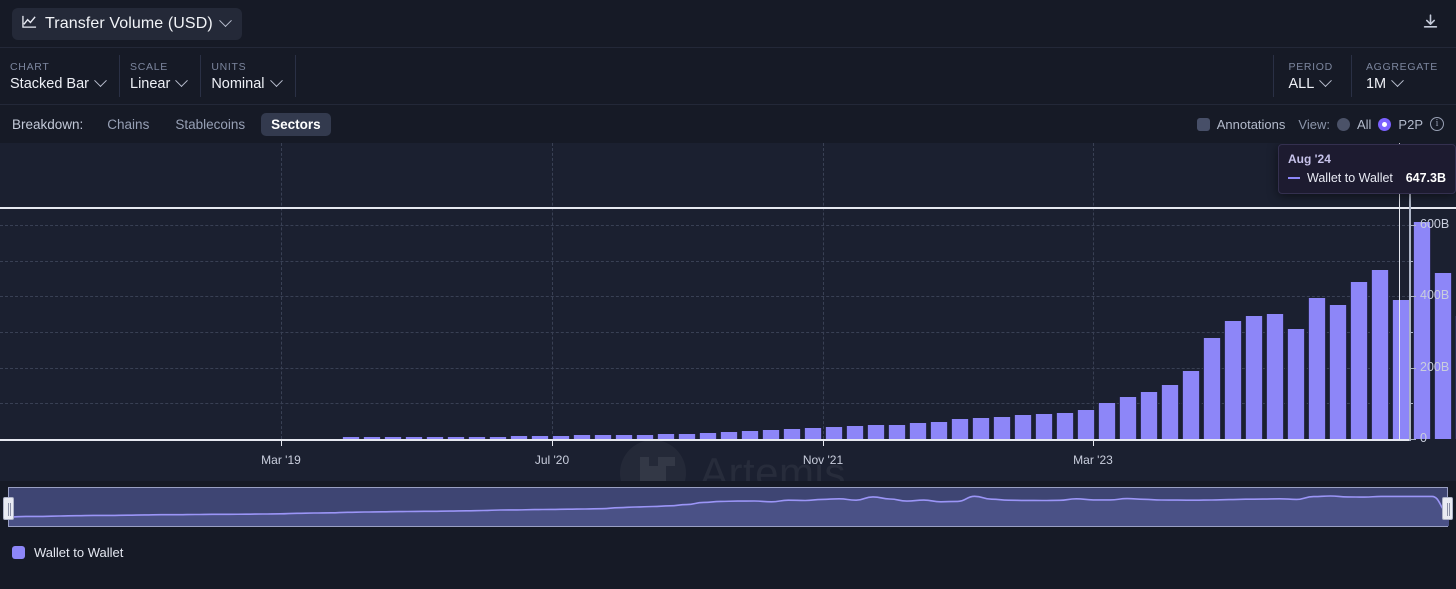 The image size is (1456, 589). I want to click on x-axis-label: Nov '21, so click(823, 460).